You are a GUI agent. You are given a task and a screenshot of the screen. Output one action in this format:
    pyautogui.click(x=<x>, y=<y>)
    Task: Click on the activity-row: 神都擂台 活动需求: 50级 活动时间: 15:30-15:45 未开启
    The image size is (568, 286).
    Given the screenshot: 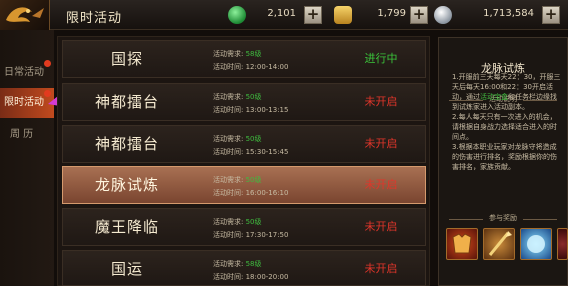 What is the action you would take?
    pyautogui.click(x=244, y=144)
    